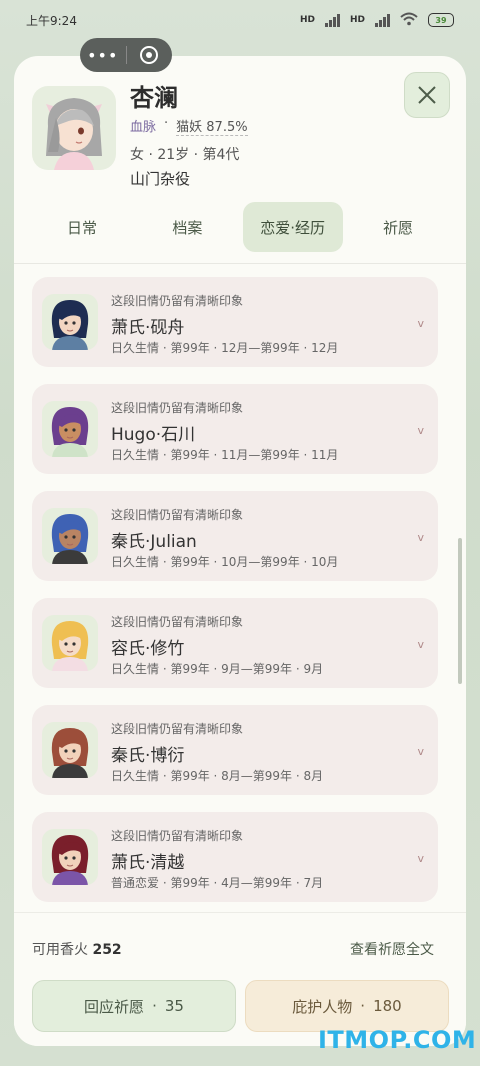  I want to click on incense-value: 252, so click(107, 950).